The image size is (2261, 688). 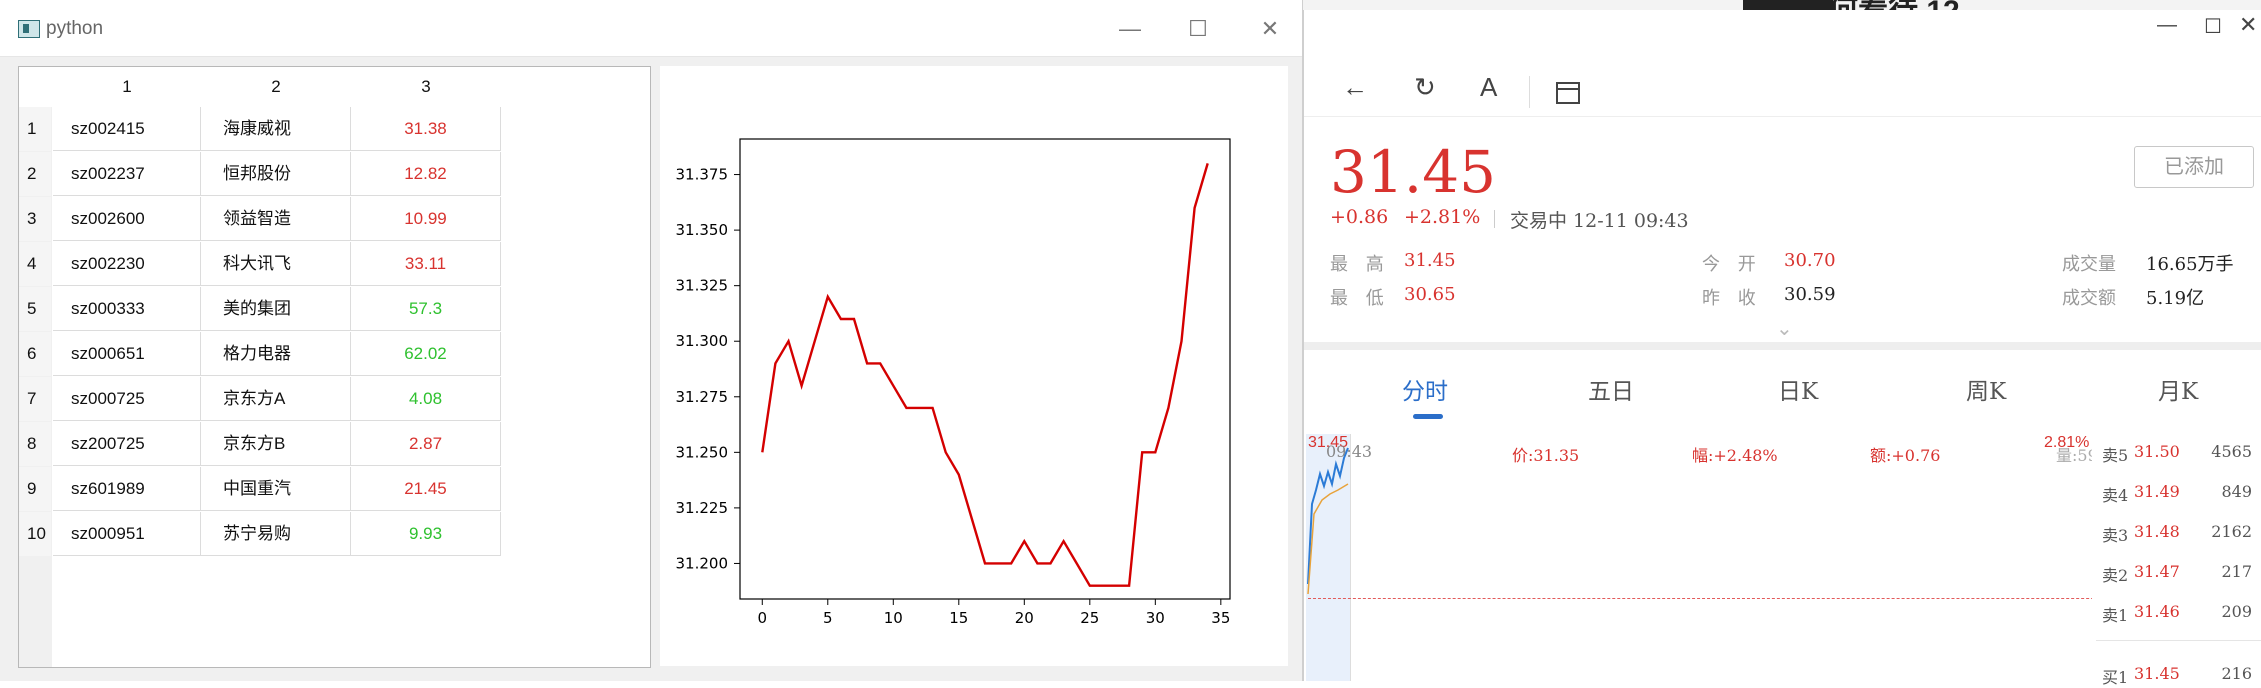 I want to click on minimize-button: —, so click(x=1130, y=29).